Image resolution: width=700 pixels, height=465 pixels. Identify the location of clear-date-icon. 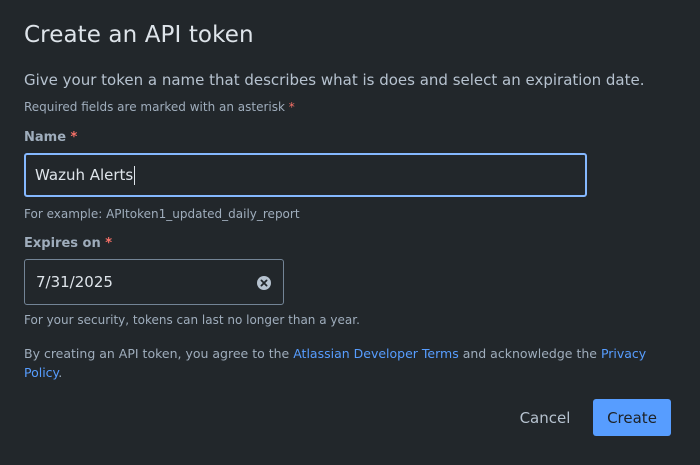
(264, 282).